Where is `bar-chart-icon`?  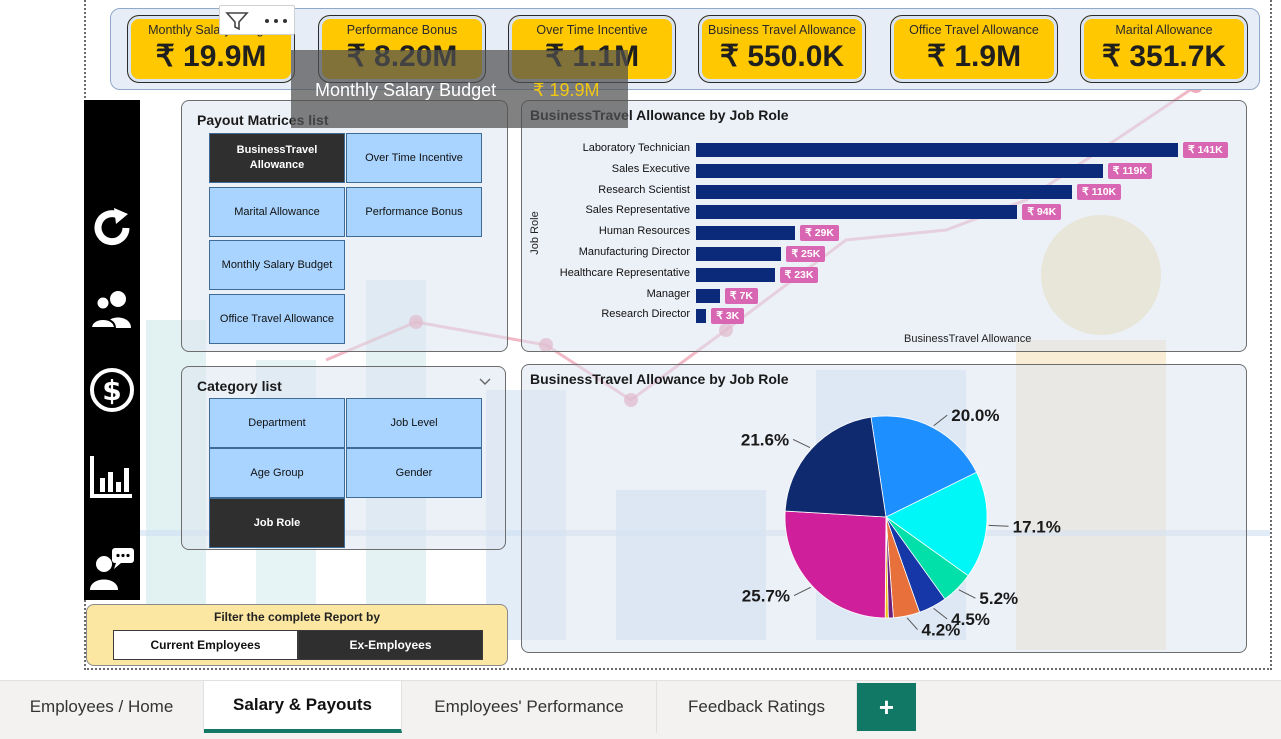
bar-chart-icon is located at coordinates (112, 476).